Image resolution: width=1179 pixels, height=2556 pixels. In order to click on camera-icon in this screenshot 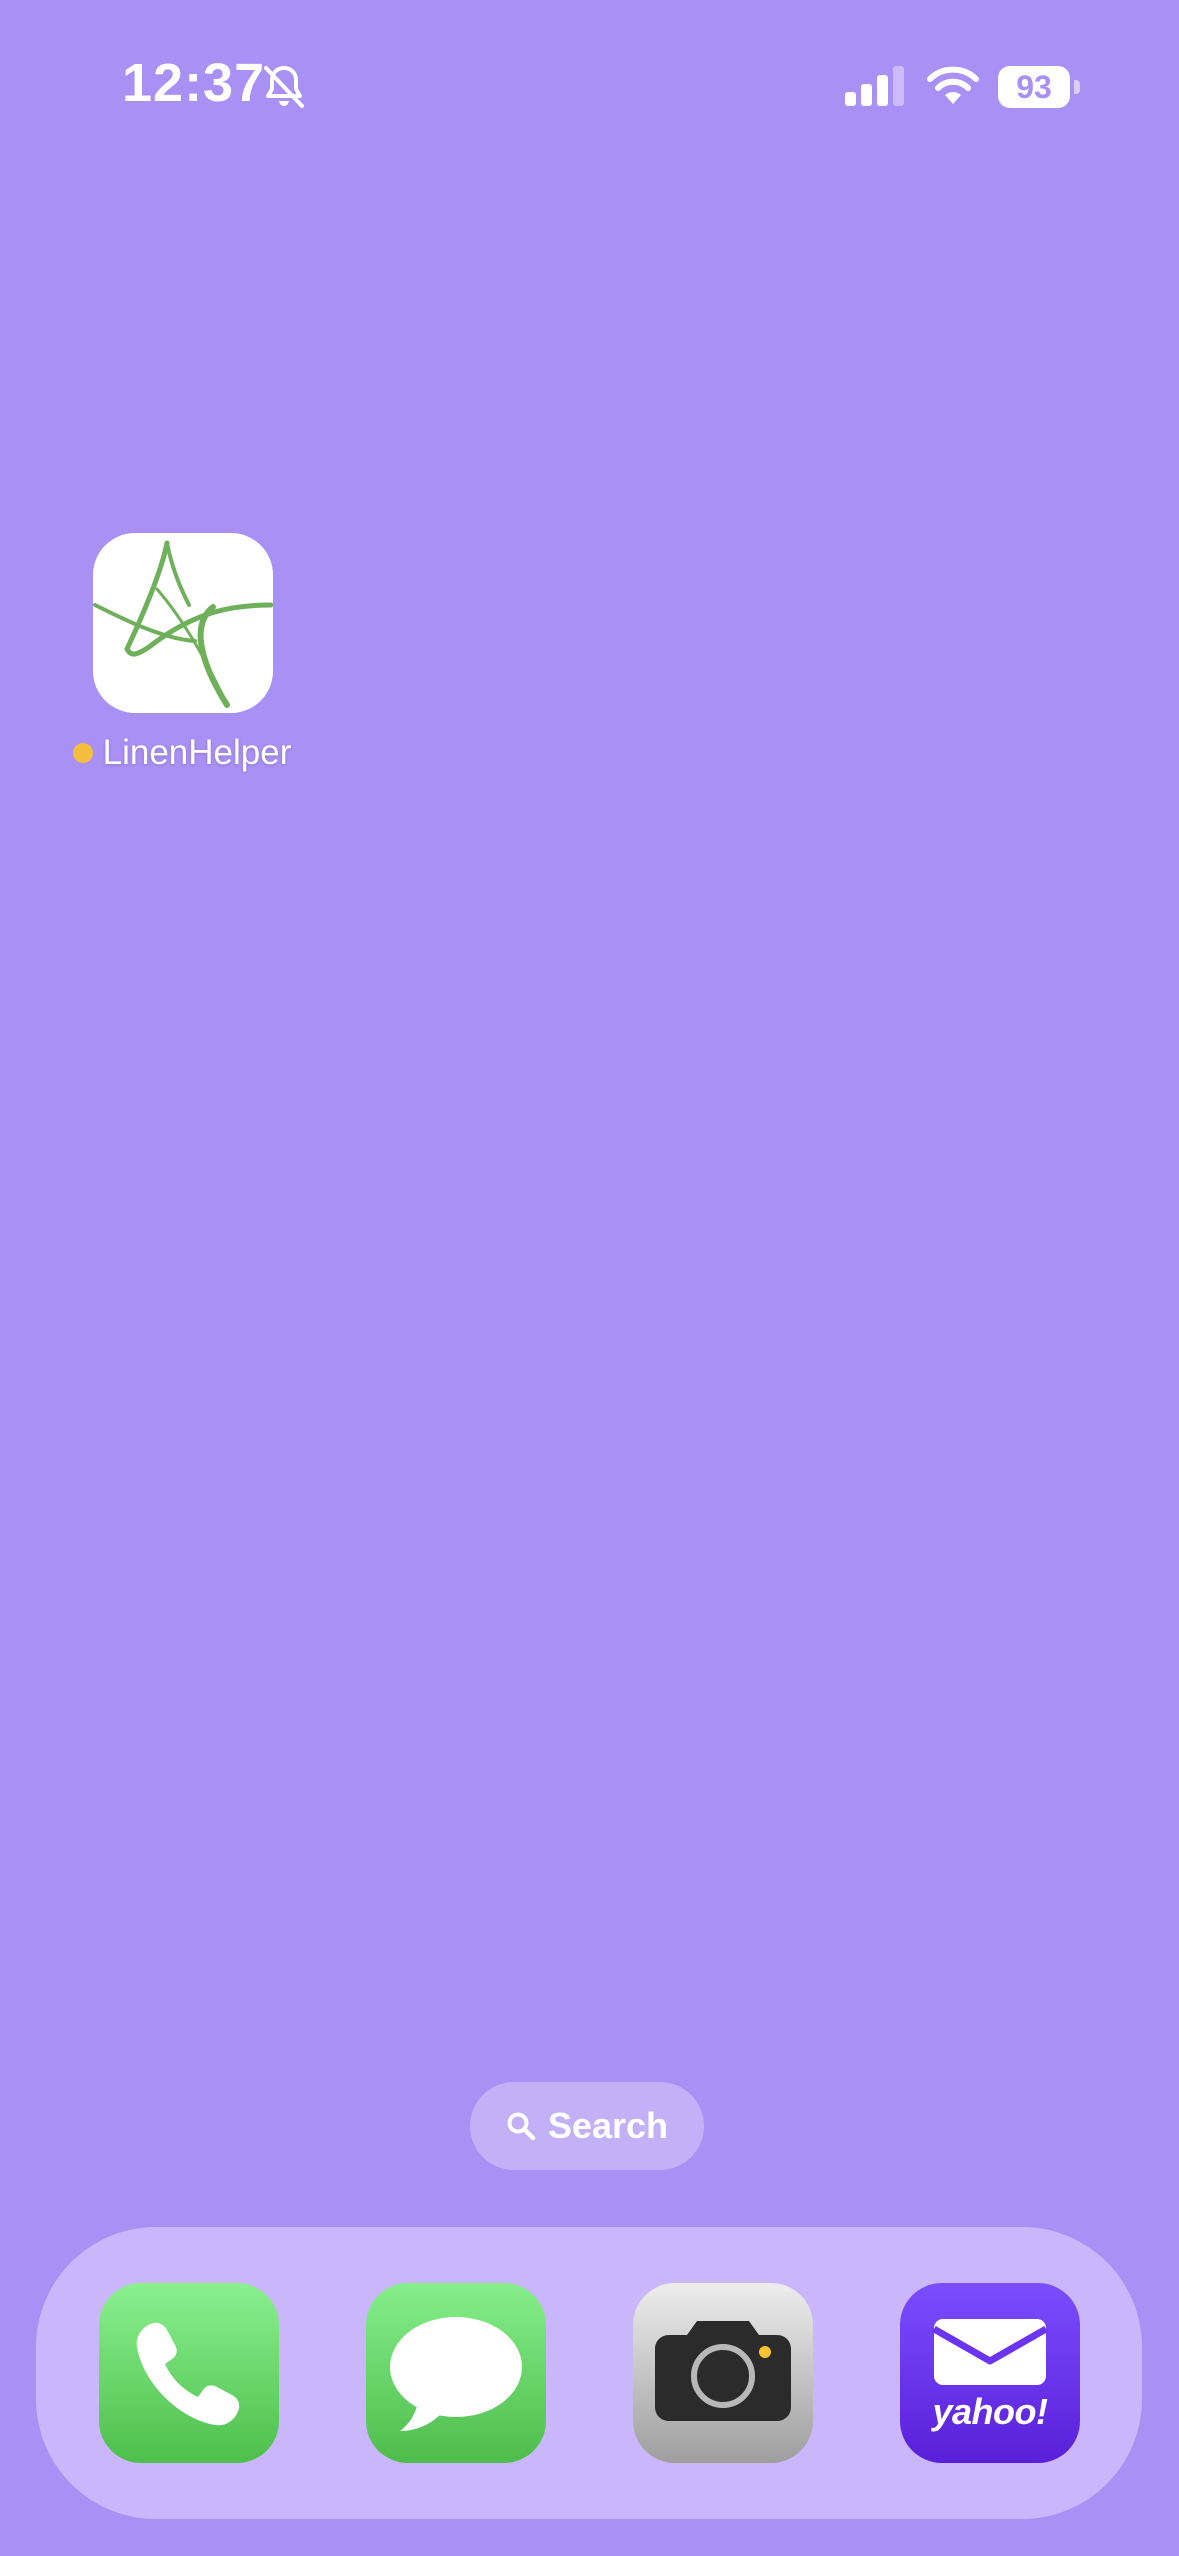, I will do `click(723, 2371)`.